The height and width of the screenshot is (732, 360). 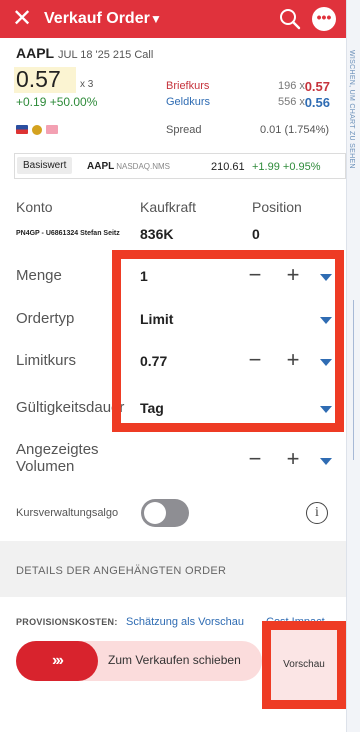 I want to click on display-size-increase-button: +, so click(x=293, y=459).